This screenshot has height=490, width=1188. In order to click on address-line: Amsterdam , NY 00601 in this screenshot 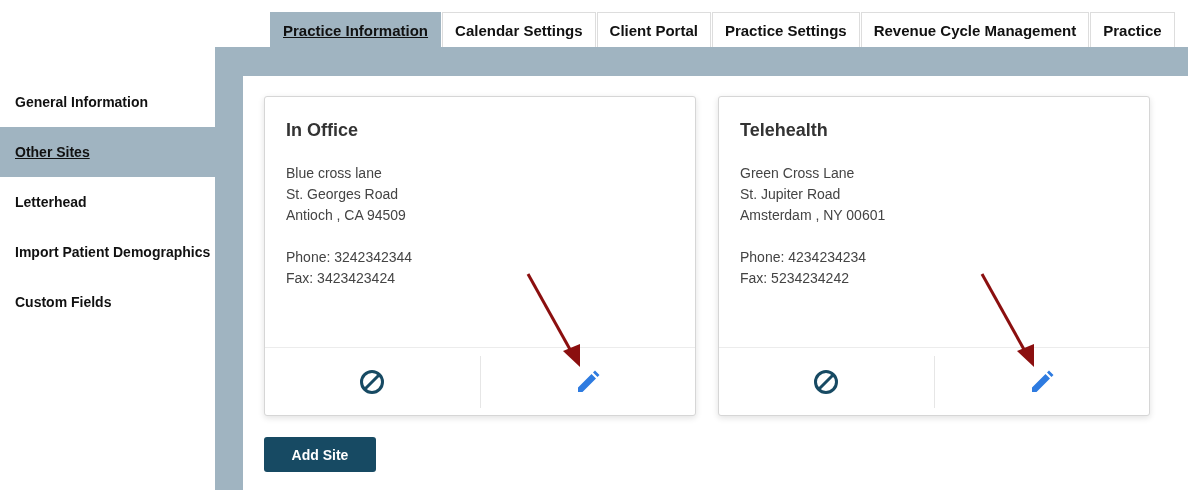, I will do `click(813, 215)`.